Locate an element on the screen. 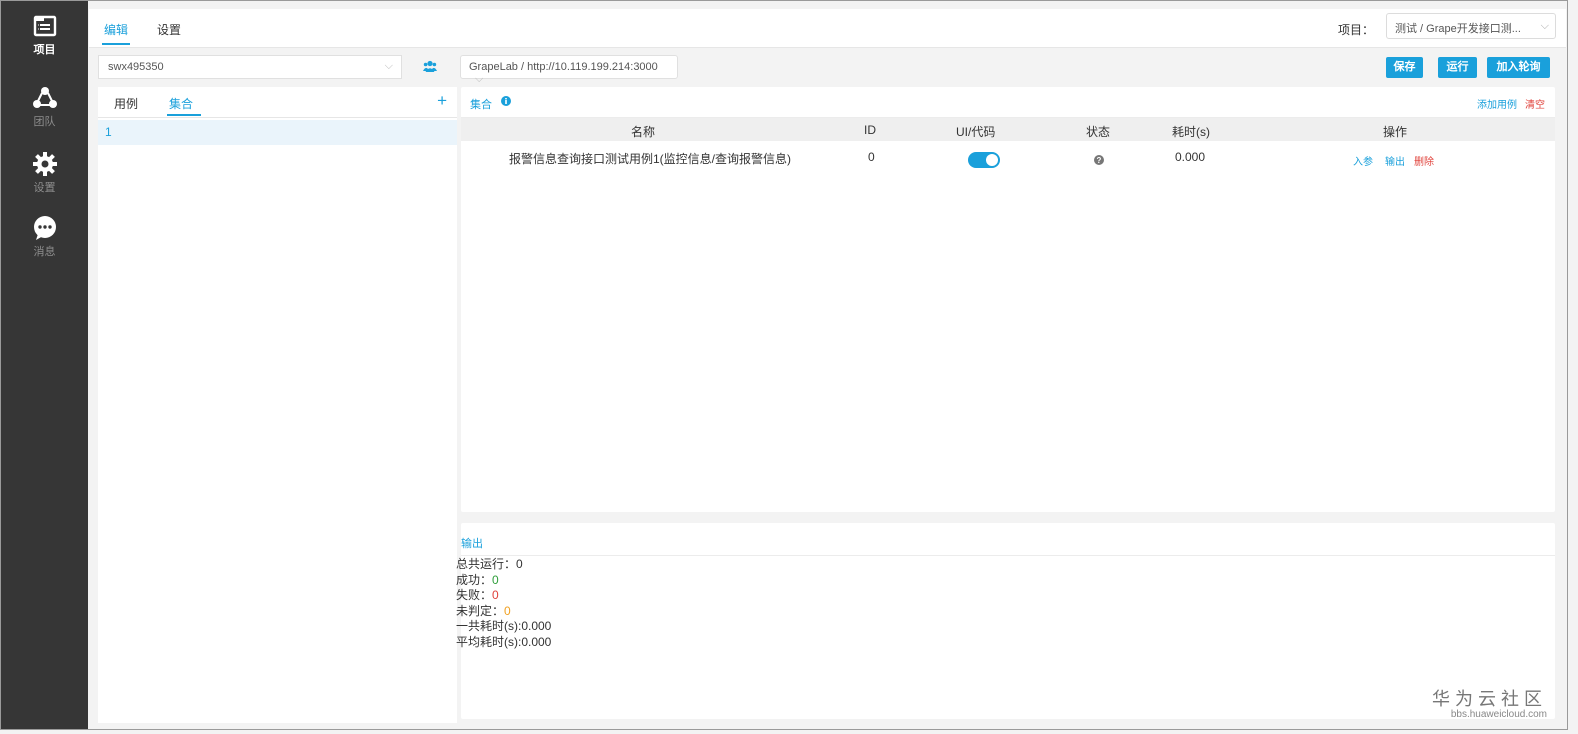 The height and width of the screenshot is (734, 1578). sidebar-item-project: 项目 is located at coordinates (44, 35).